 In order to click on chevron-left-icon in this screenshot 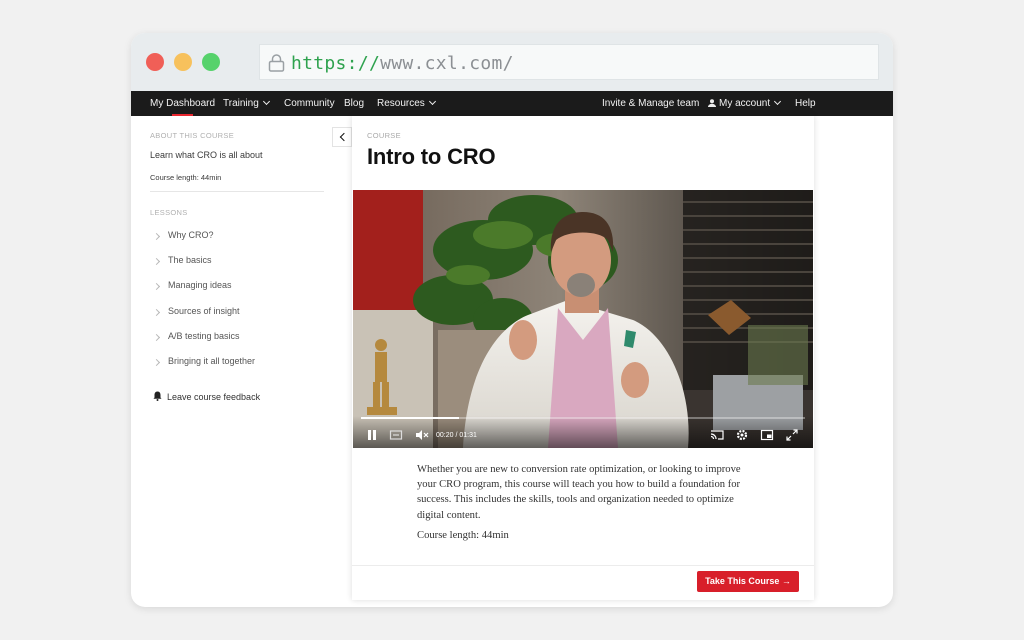, I will do `click(343, 137)`.